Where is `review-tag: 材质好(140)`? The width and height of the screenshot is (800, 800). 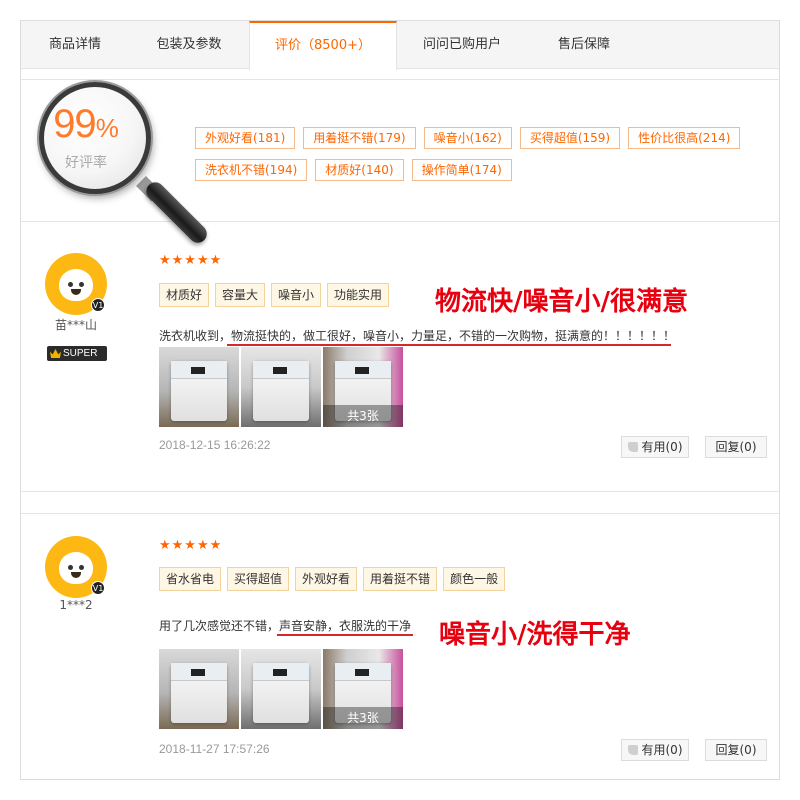
review-tag: 材质好(140) is located at coordinates (359, 170).